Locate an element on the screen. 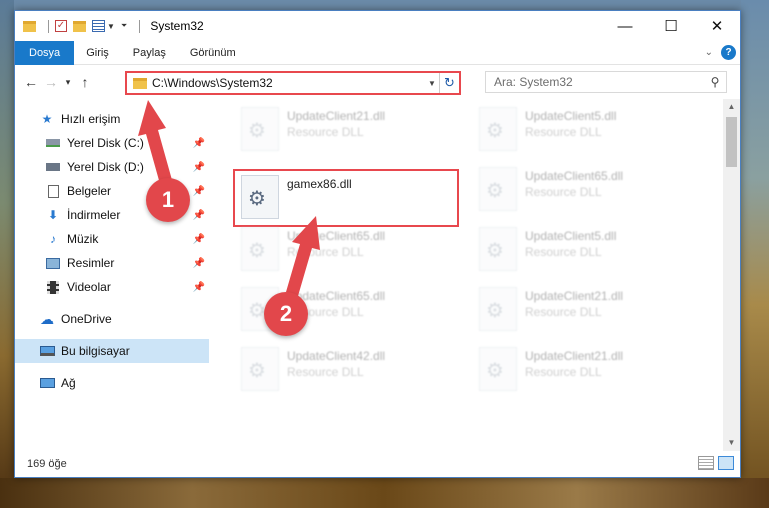  folder-icon is located at coordinates (140, 83).